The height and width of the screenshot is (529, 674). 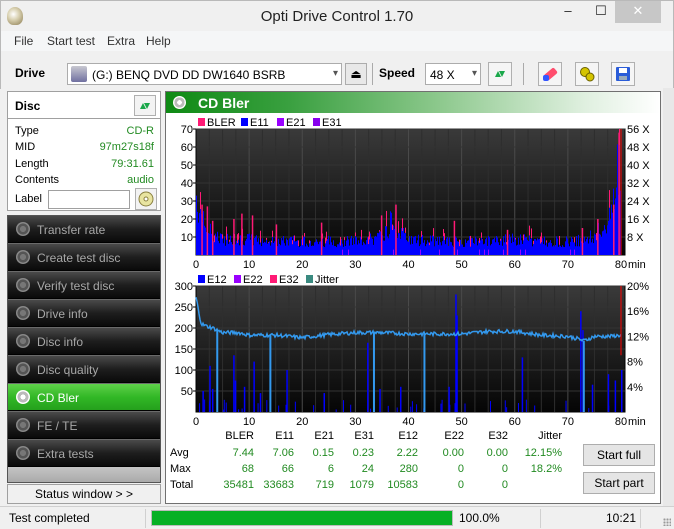 I want to click on x-tick-label: 0, so click(x=196, y=421).